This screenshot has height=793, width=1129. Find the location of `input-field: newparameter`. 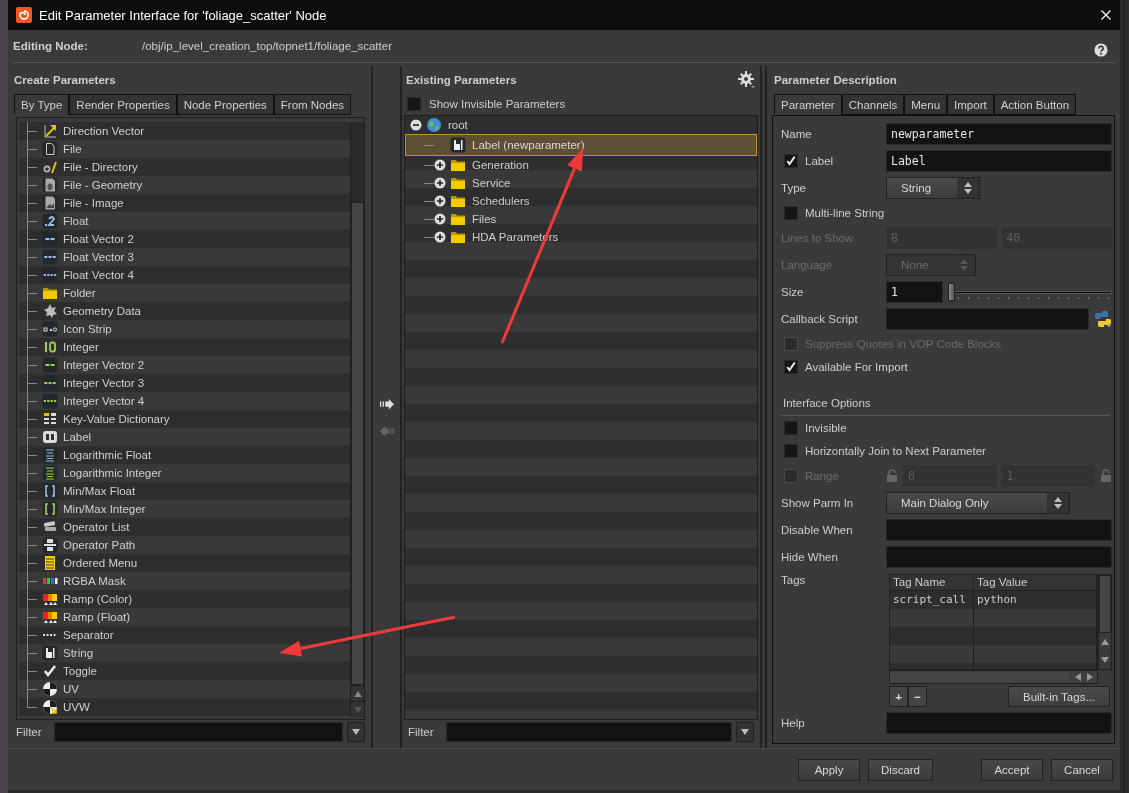

input-field: newparameter is located at coordinates (999, 133).